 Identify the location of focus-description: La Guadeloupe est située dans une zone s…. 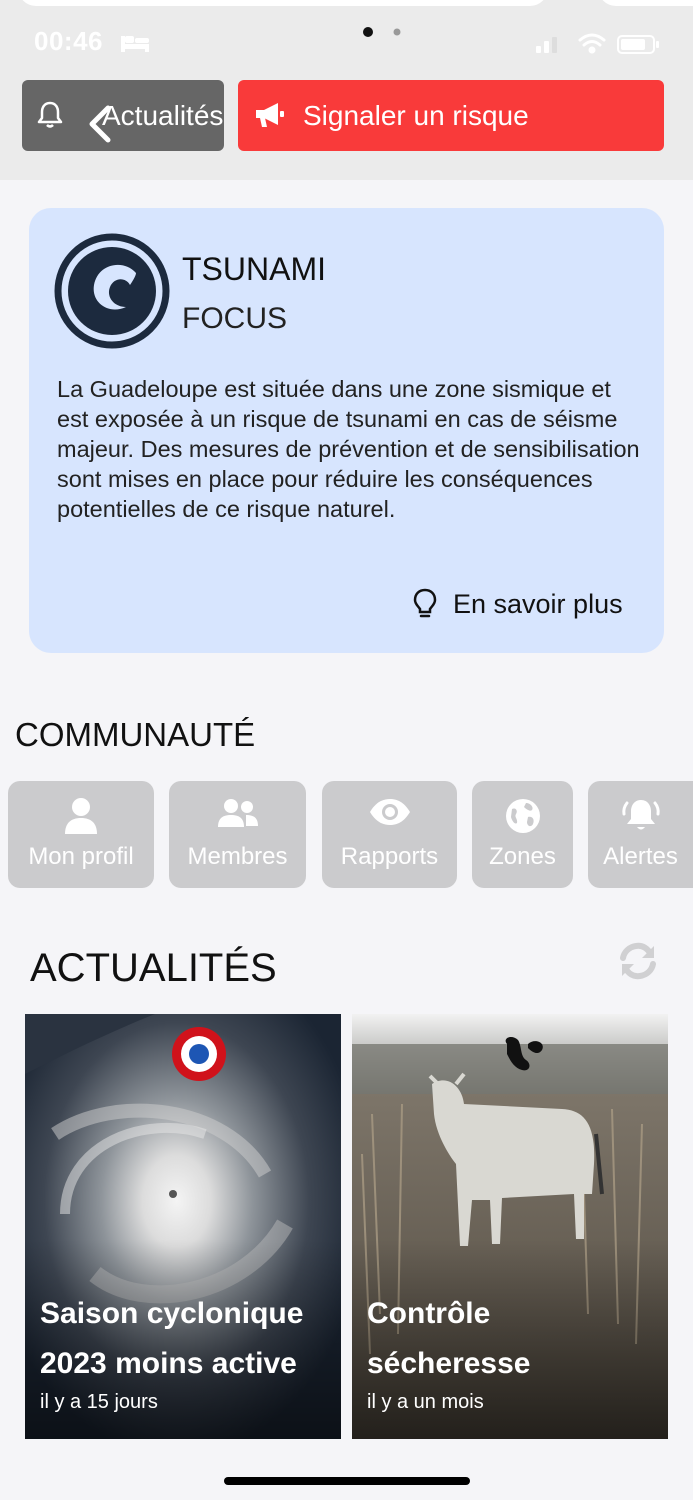
(348, 449).